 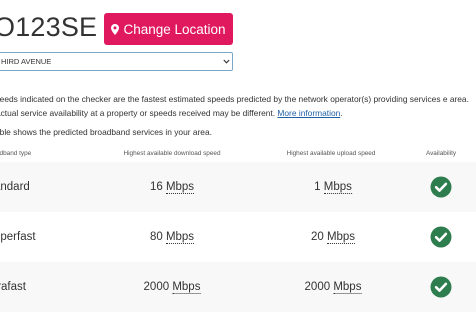 I want to click on broadband-type: trafast, so click(x=13, y=287).